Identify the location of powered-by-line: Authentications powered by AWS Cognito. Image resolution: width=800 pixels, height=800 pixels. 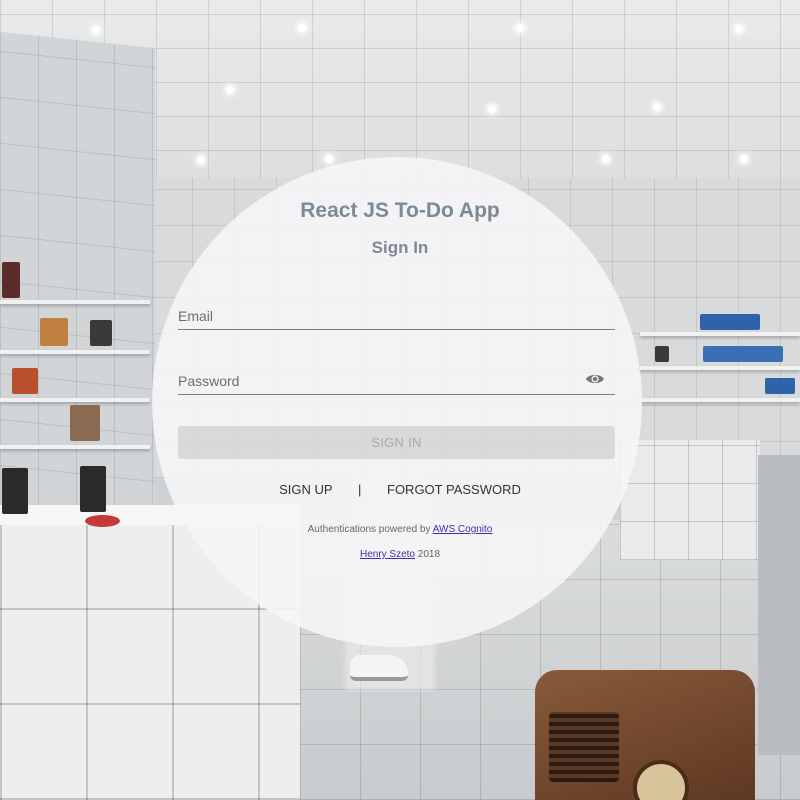
(400, 529).